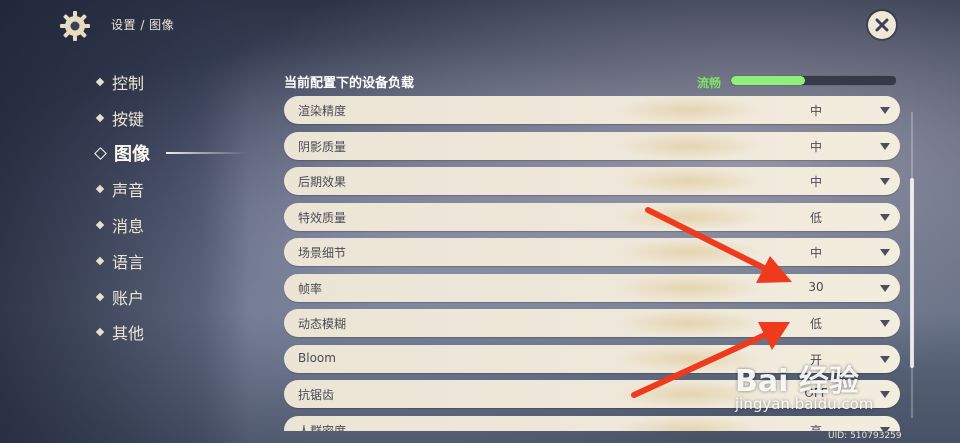  What do you see at coordinates (128, 83) in the screenshot?
I see `nav-item-label: 控制` at bounding box center [128, 83].